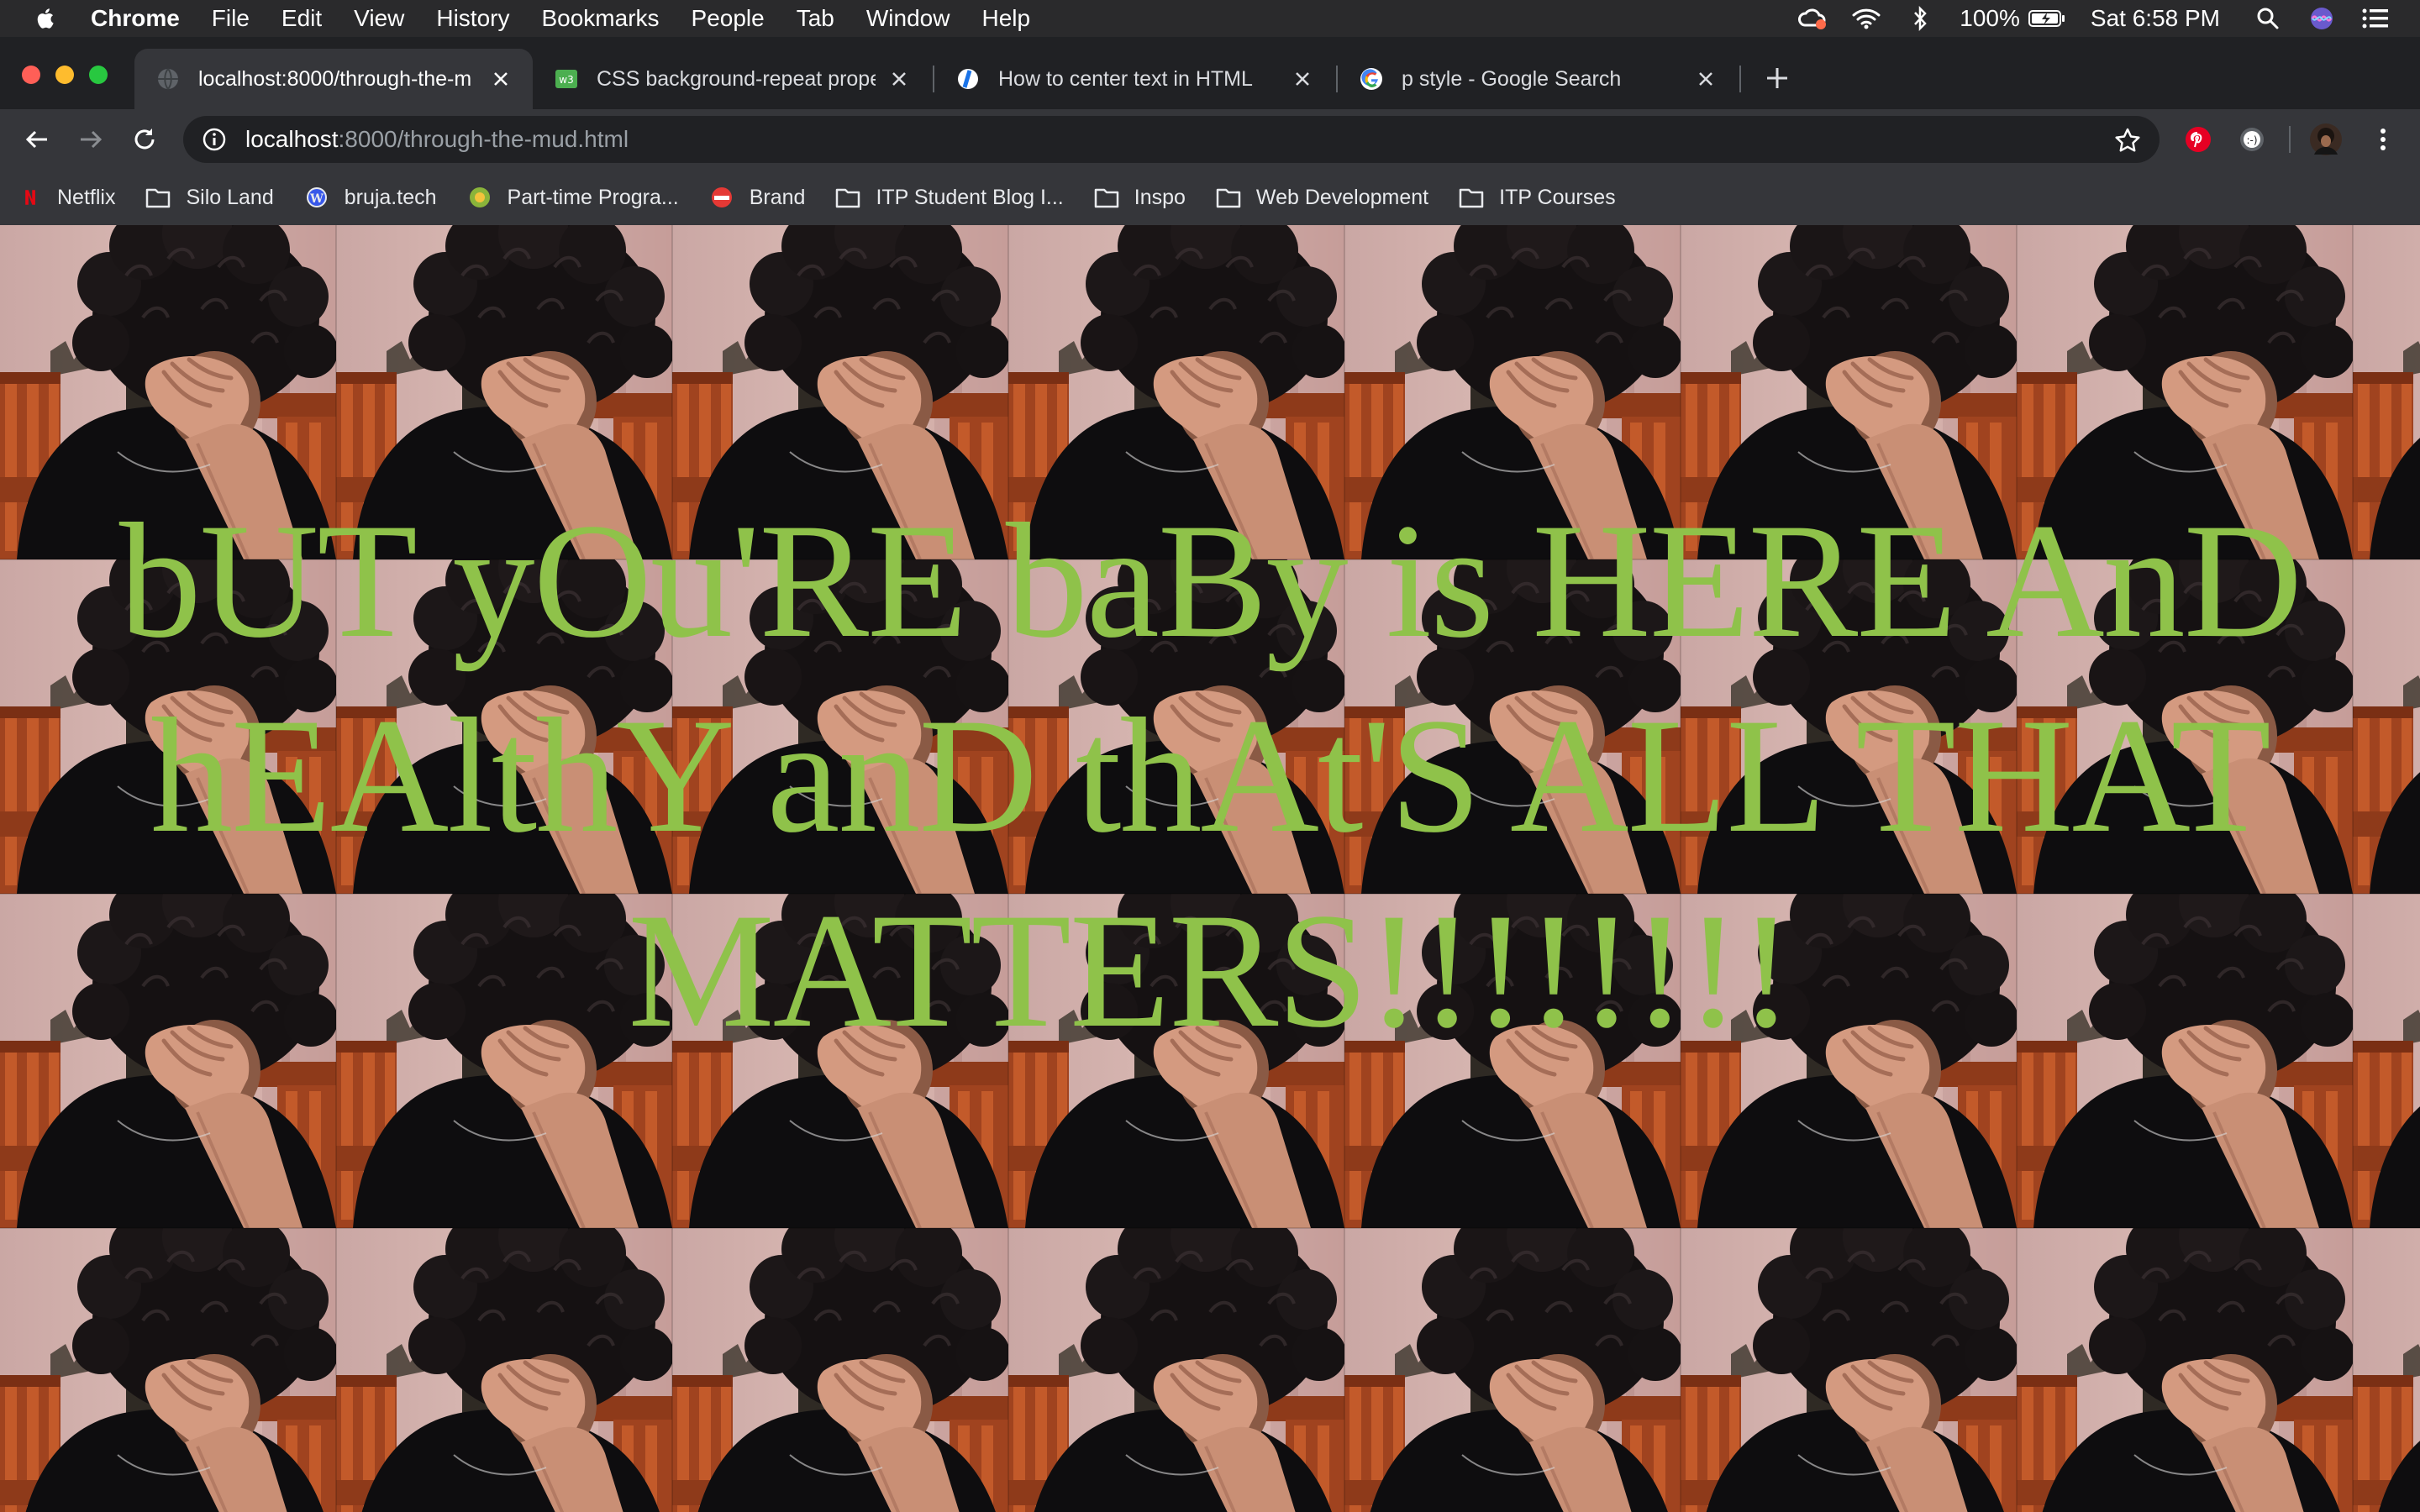 This screenshot has height=1512, width=2420. Describe the element at coordinates (231, 18) in the screenshot. I see `menu-file: File` at that location.